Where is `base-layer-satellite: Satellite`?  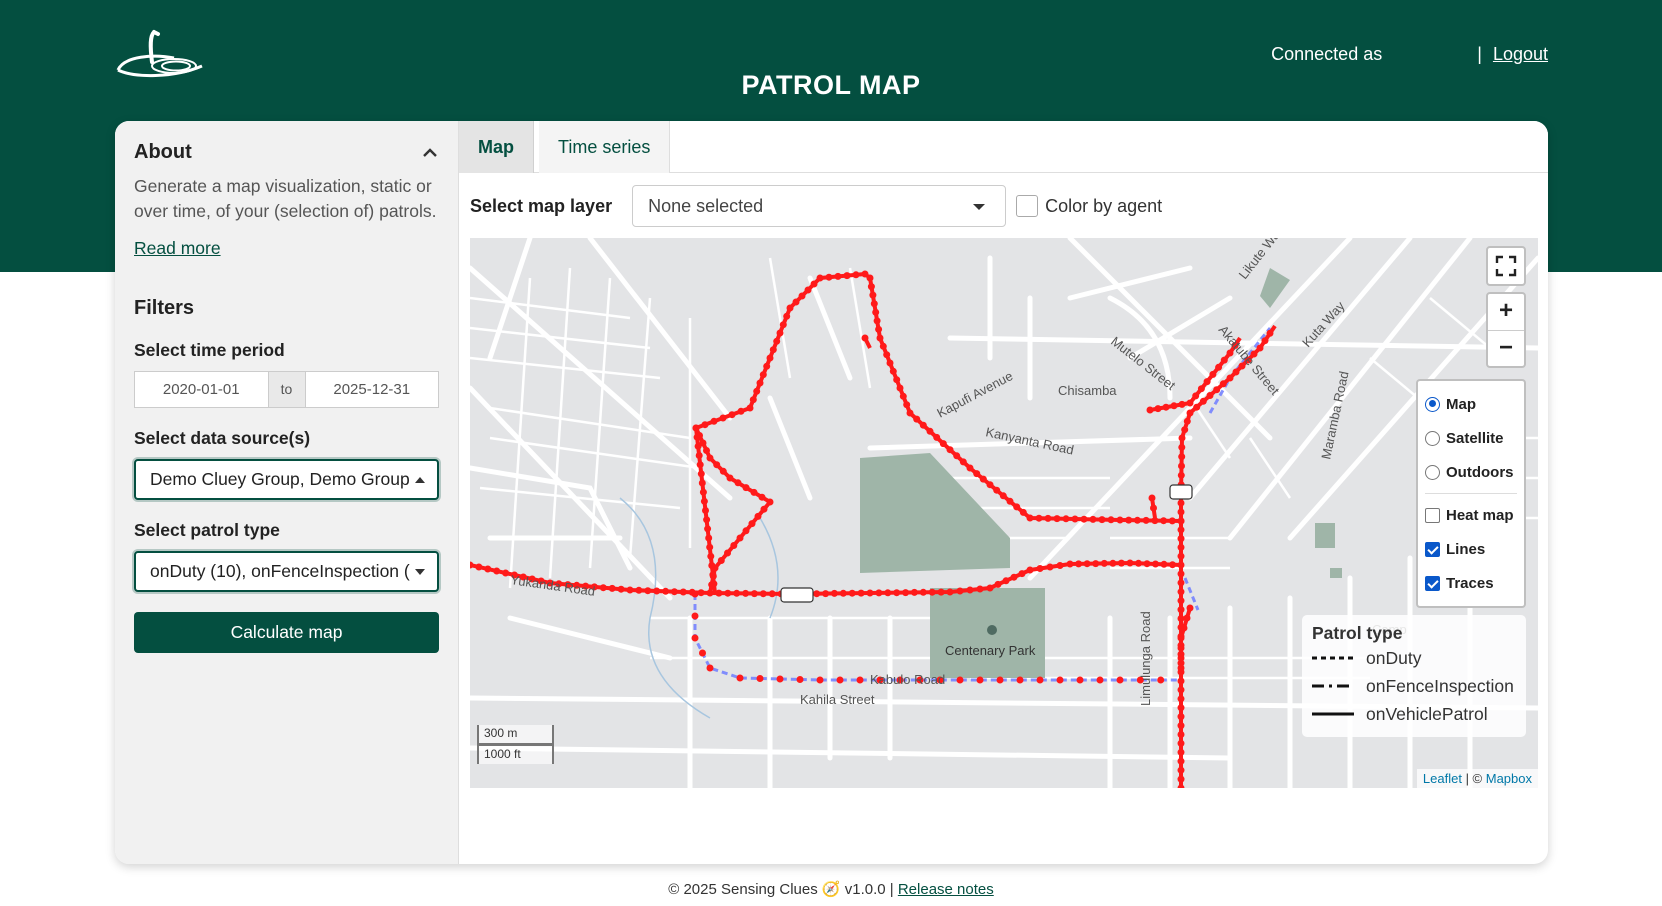 base-layer-satellite: Satellite is located at coordinates (1471, 438).